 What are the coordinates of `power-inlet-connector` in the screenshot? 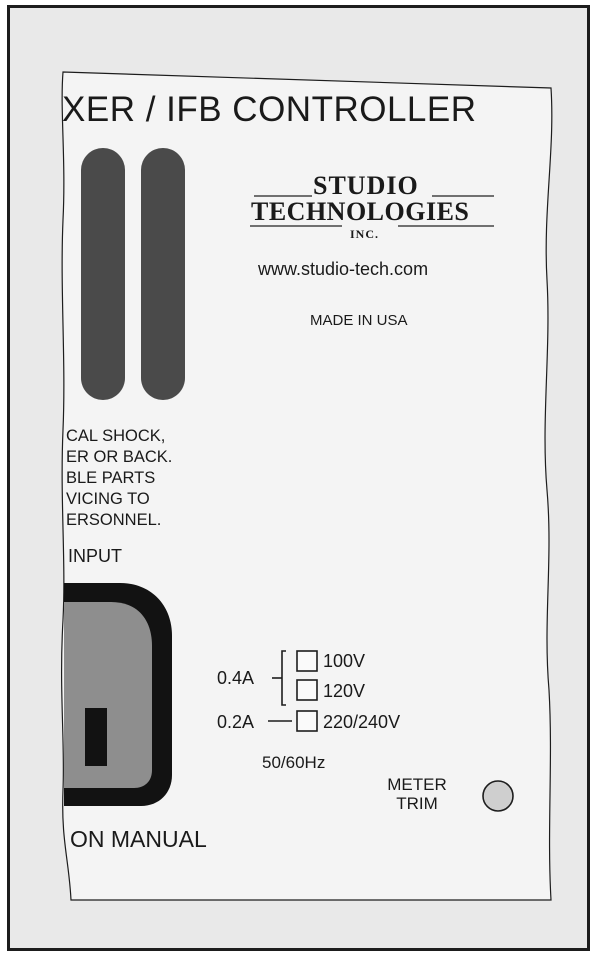 It's located at (118, 694).